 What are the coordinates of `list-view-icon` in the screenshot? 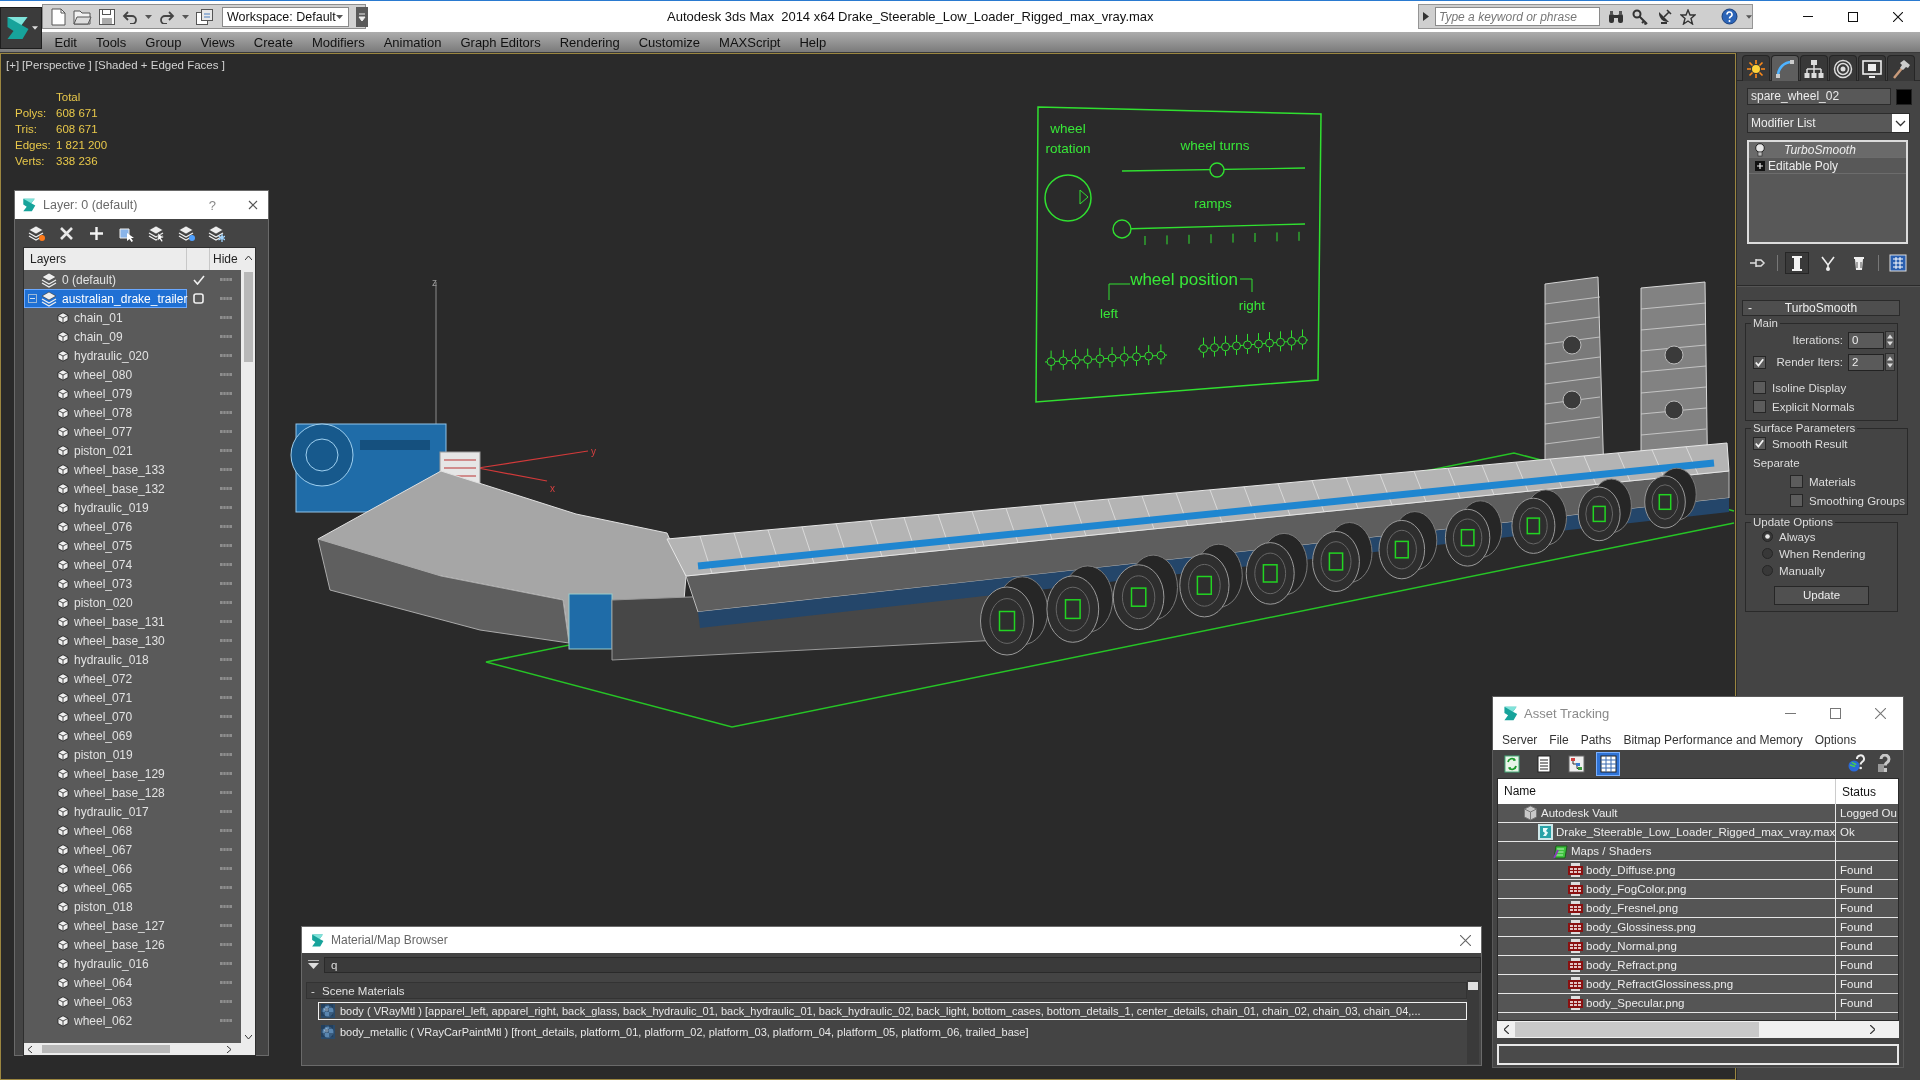 It's located at (1544, 764).